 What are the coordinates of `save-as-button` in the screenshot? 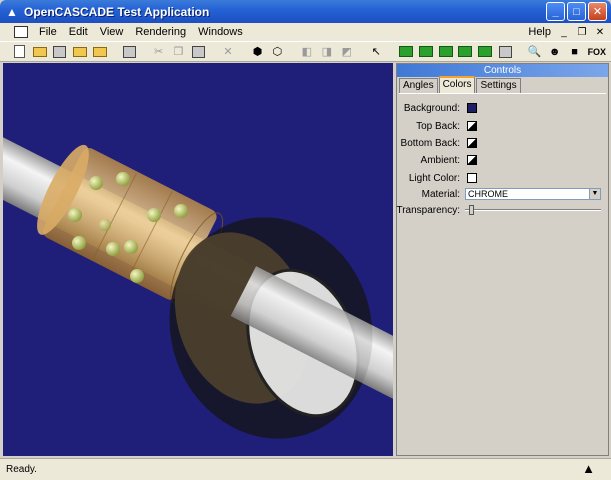 It's located at (80, 51).